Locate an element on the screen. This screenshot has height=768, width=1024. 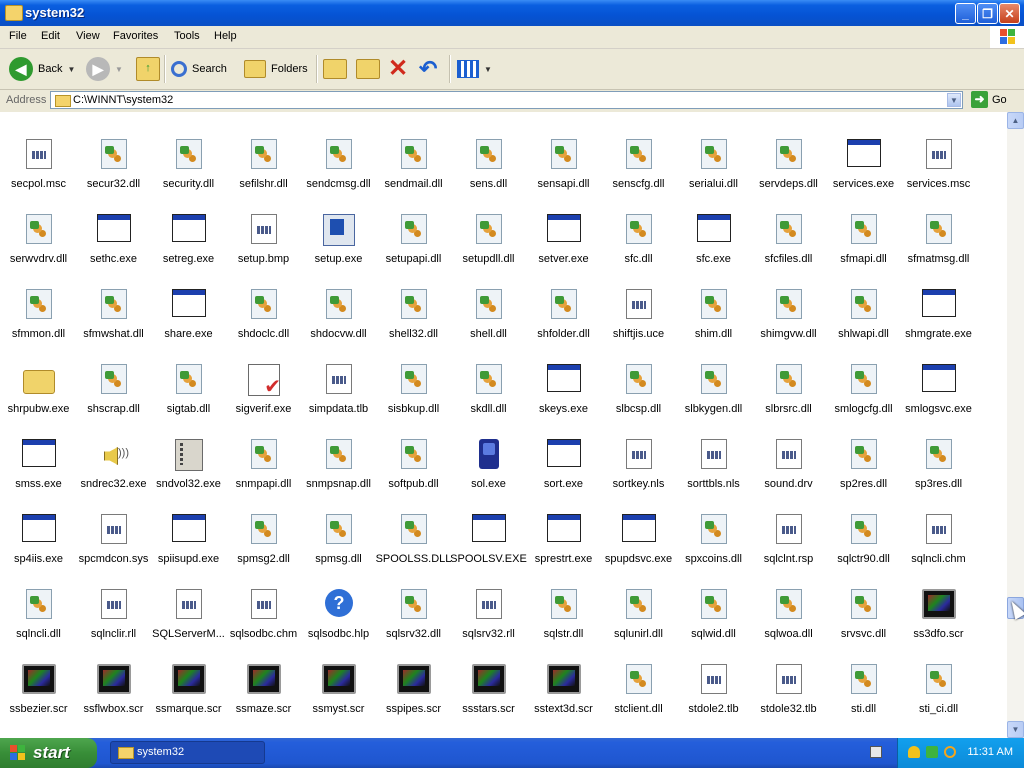
file-item: servdeps.dll is located at coordinates (788, 151).